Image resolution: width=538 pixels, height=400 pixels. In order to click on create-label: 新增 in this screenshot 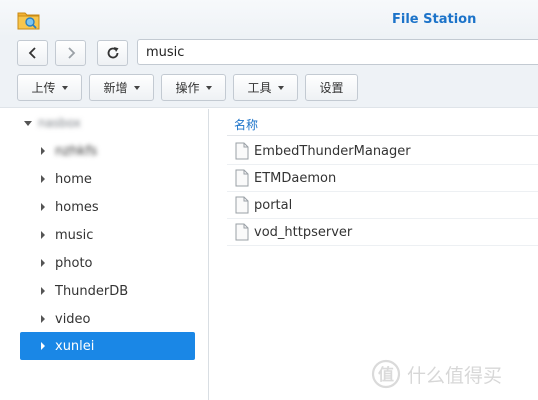, I will do `click(115, 88)`.